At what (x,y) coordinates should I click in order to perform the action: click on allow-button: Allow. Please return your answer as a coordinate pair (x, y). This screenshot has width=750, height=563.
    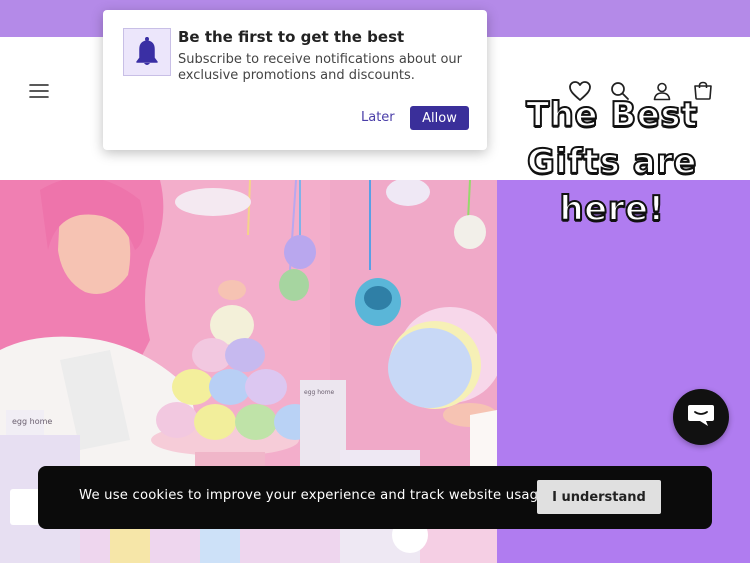
    Looking at the image, I should click on (439, 118).